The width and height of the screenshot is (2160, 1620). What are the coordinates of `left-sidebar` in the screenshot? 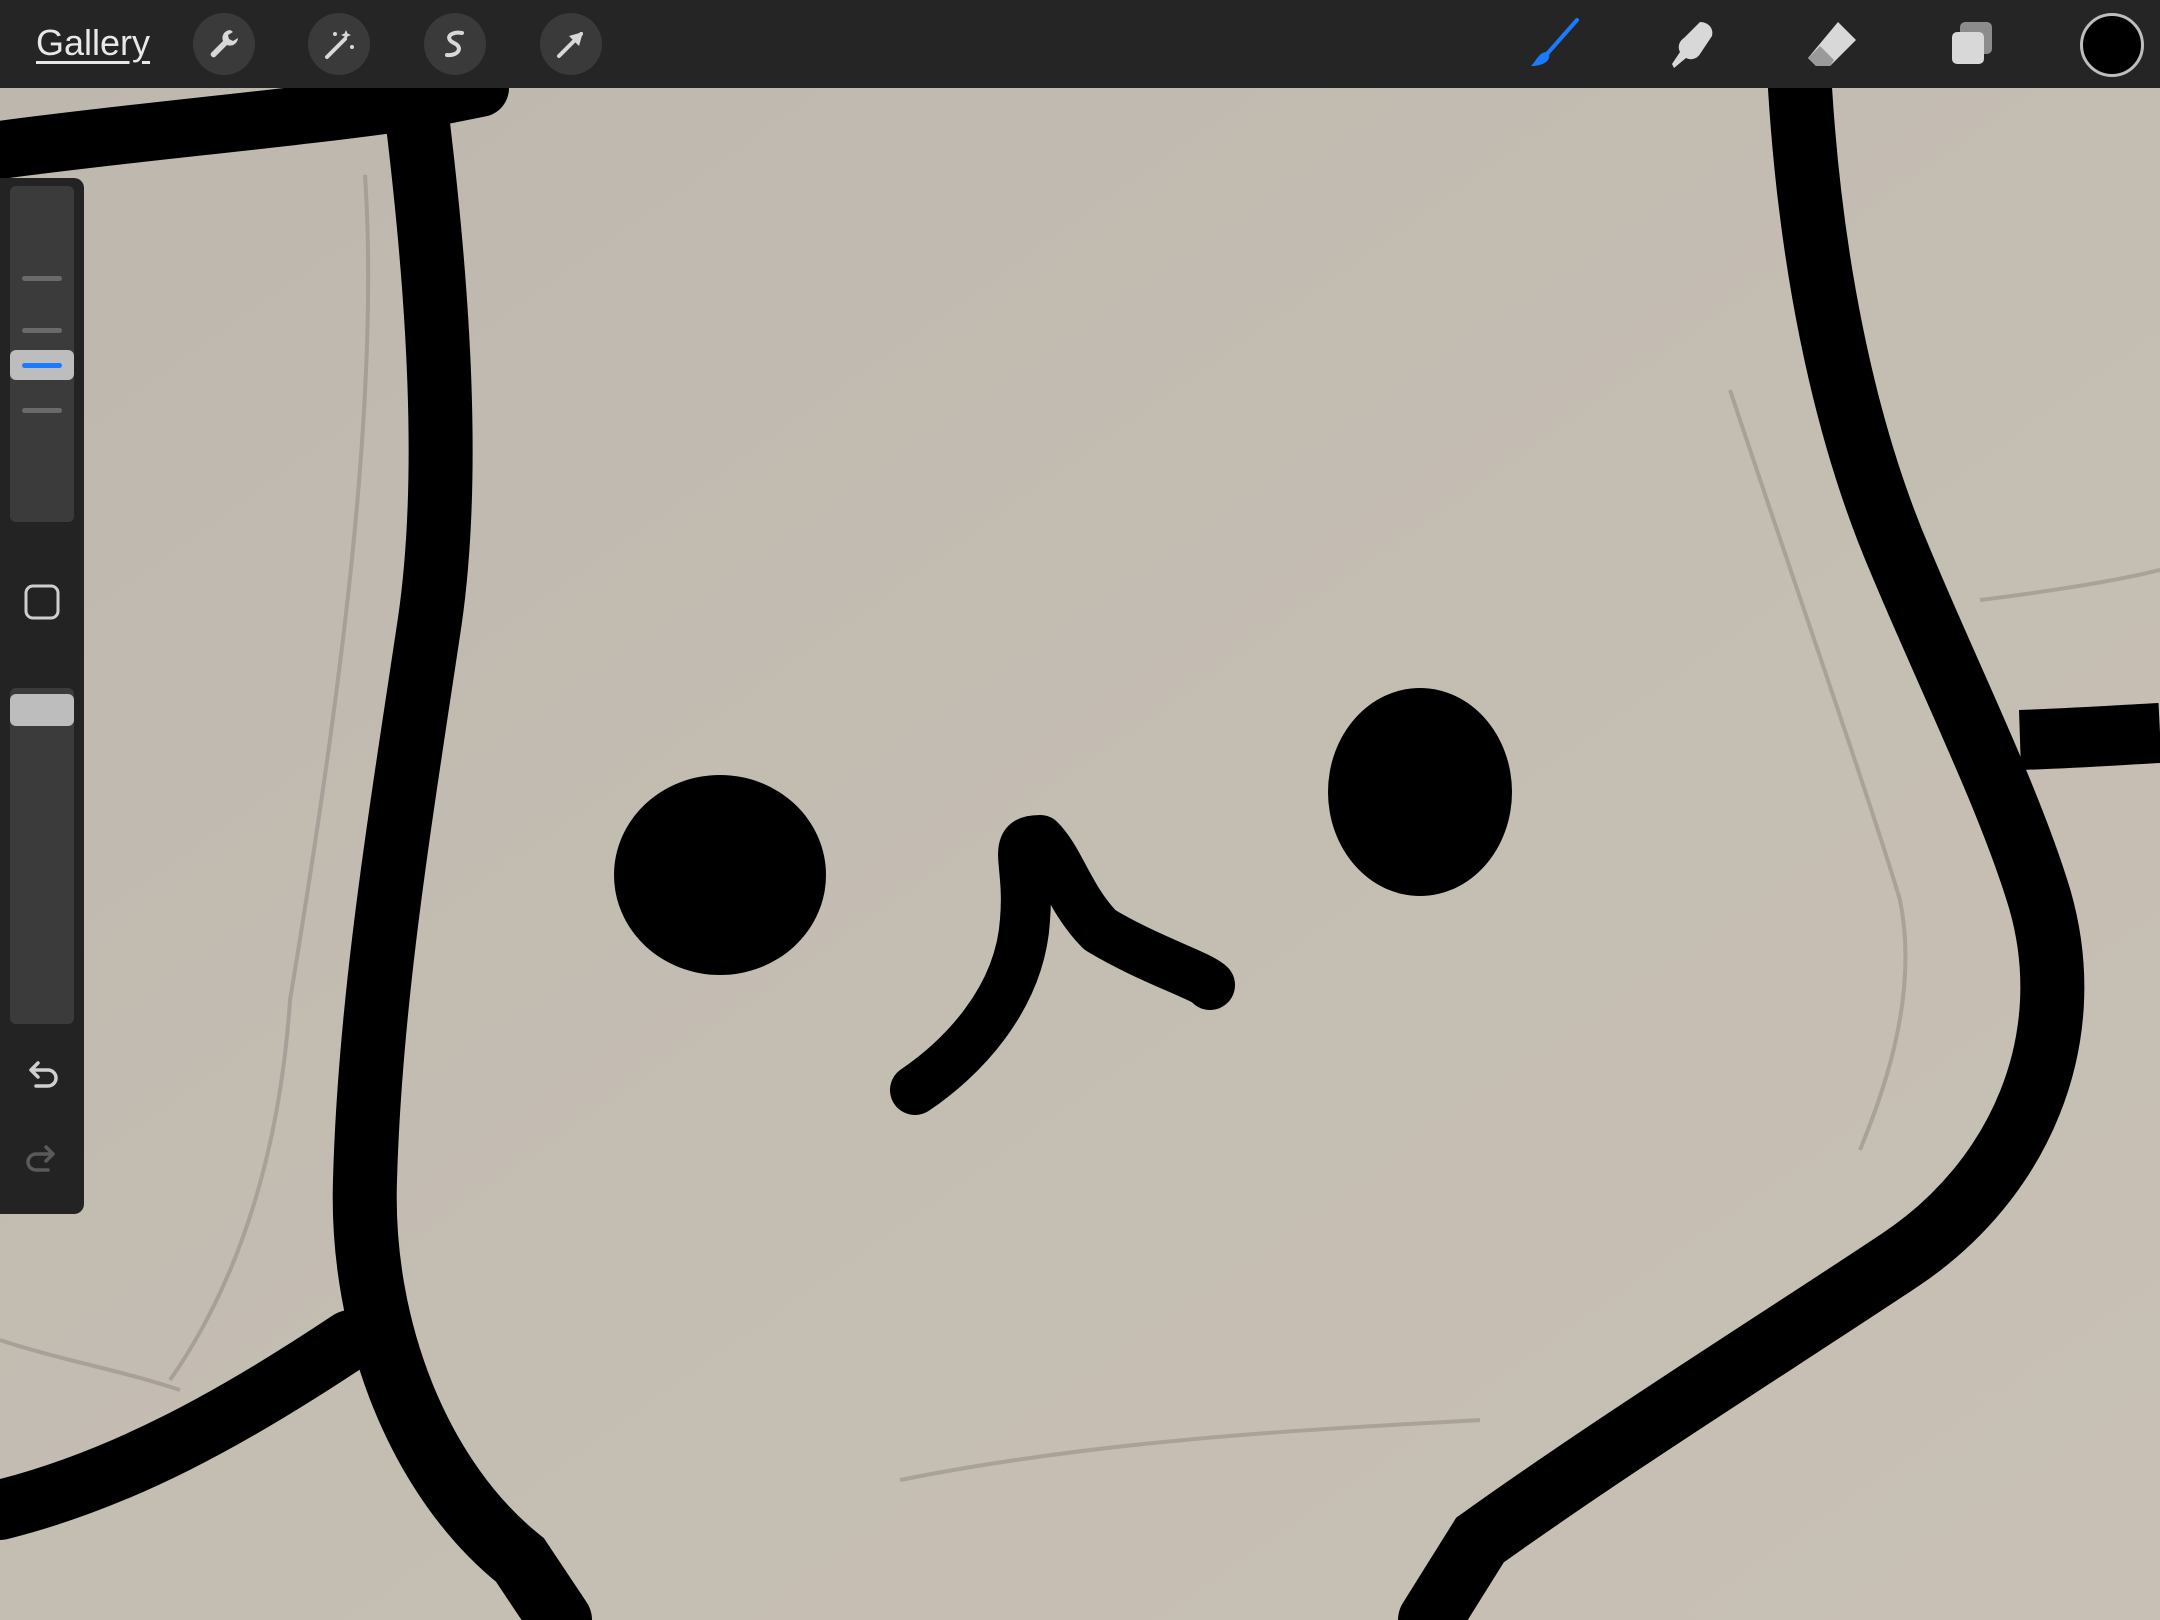 It's located at (42, 696).